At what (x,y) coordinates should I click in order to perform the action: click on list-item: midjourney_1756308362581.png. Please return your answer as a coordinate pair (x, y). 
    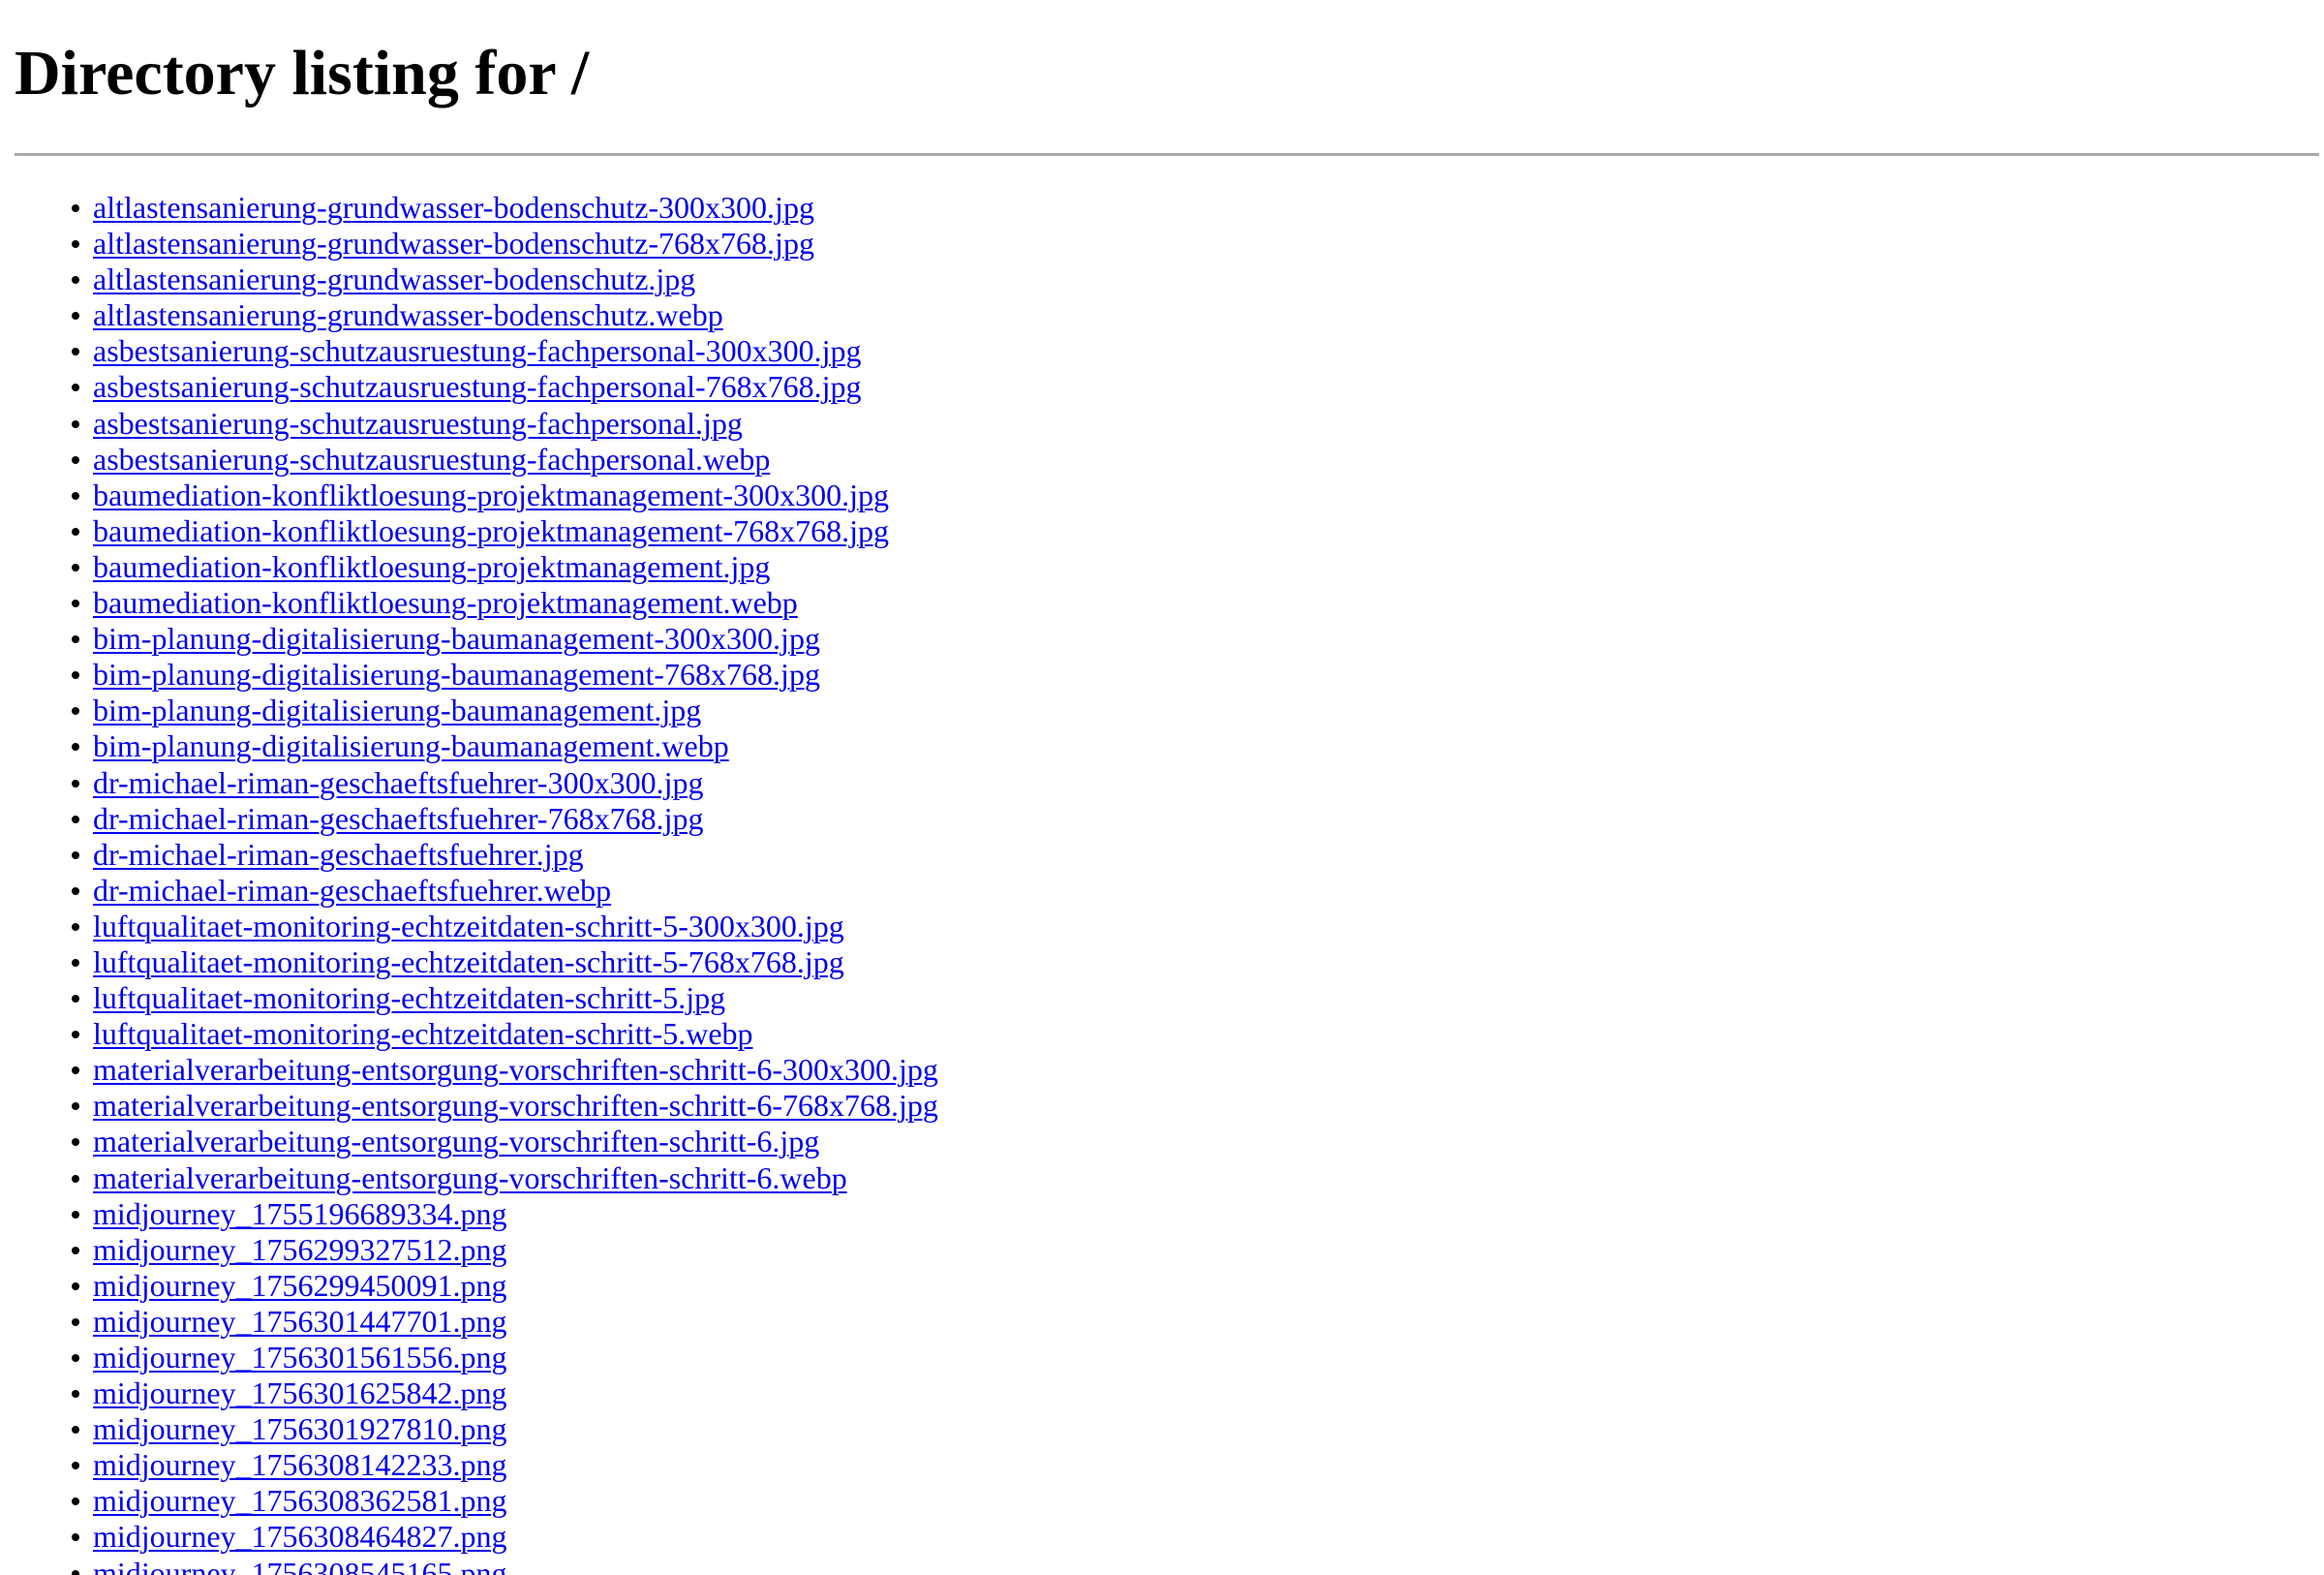
    Looking at the image, I should click on (505, 1501).